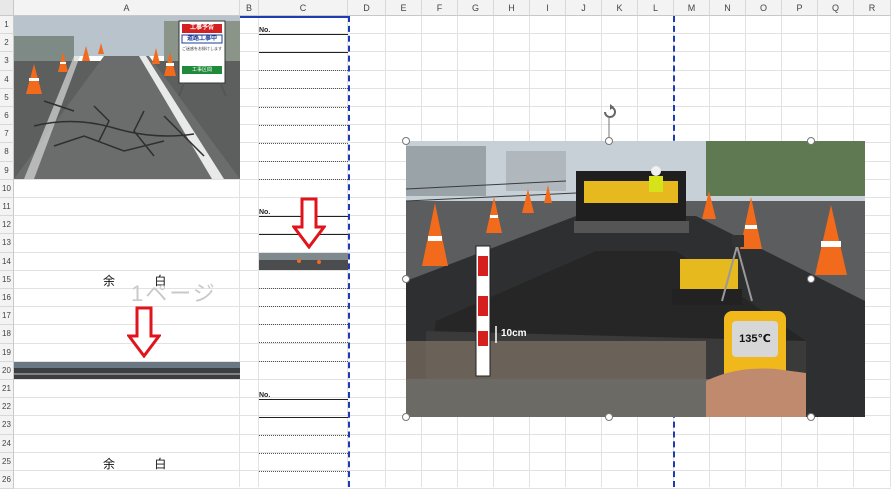 Image resolution: width=891 pixels, height=489 pixels. I want to click on row-header: 22, so click(7, 407).